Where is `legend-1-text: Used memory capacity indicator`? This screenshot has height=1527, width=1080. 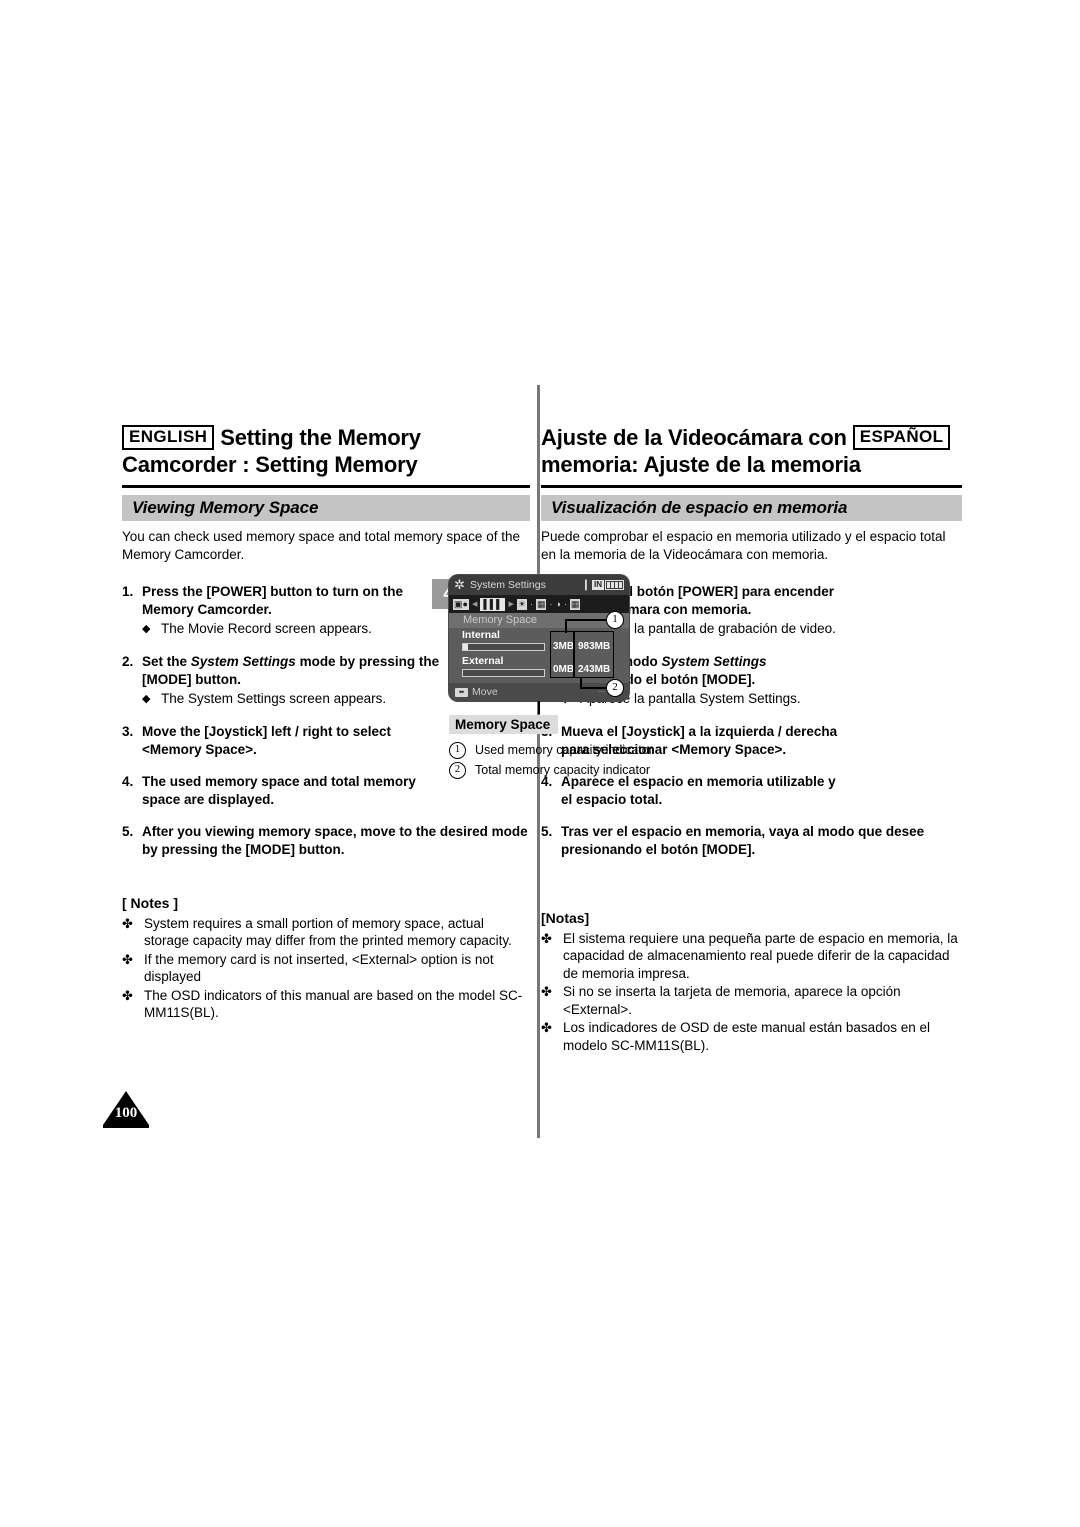
legend-1-text: Used memory capacity indicator is located at coordinates (564, 750).